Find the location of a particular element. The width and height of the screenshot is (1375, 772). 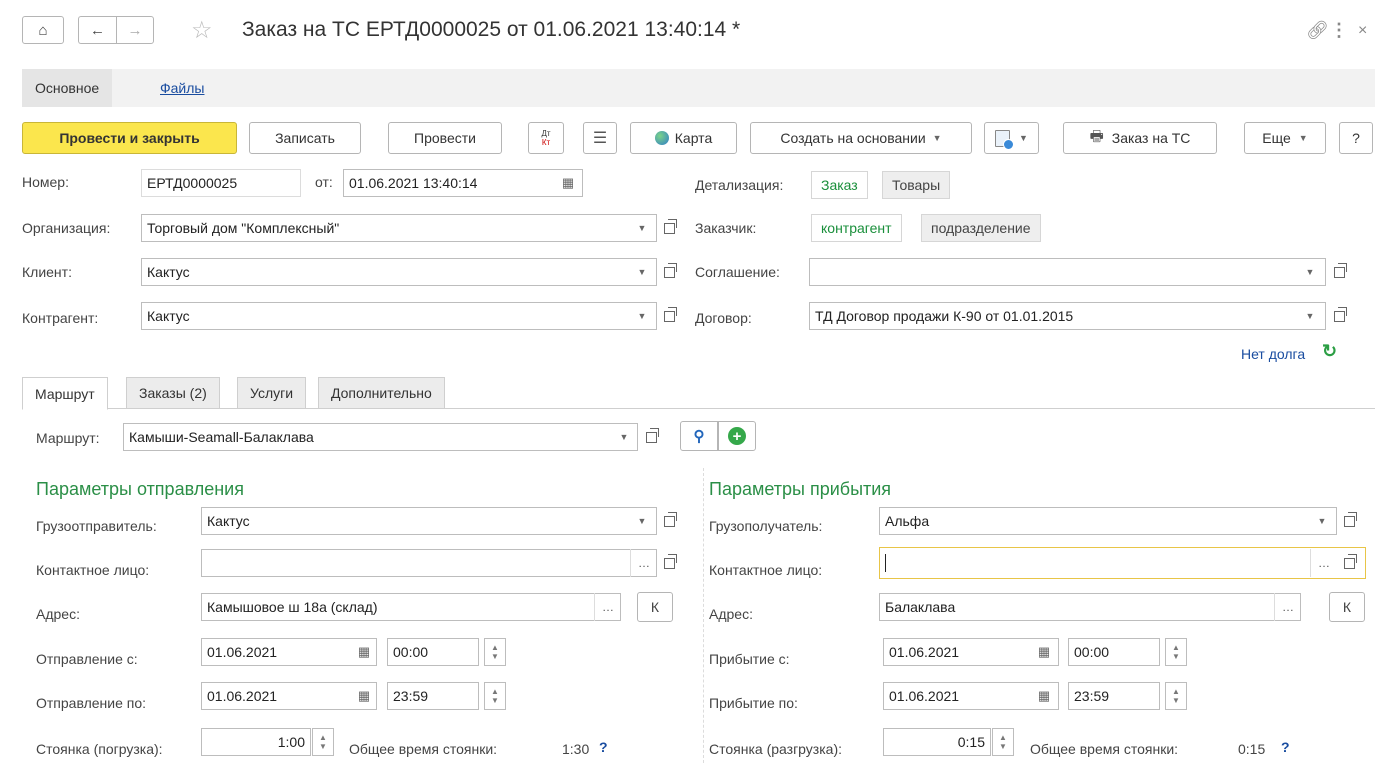

departure-address-k-button: К is located at coordinates (655, 607).